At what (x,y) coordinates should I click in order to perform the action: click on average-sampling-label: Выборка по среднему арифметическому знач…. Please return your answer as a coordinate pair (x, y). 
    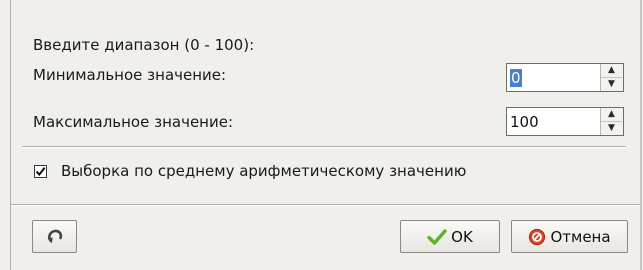
    Looking at the image, I should click on (264, 171).